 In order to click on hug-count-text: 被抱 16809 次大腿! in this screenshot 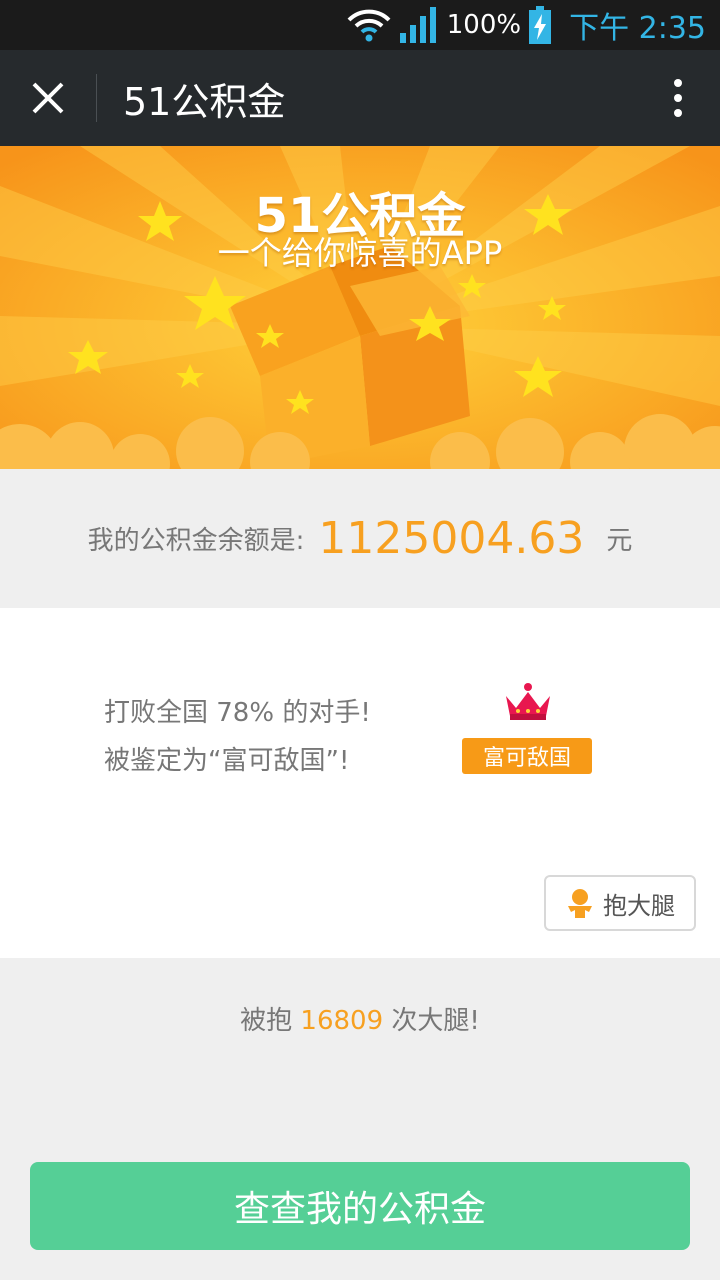, I will do `click(360, 1018)`.